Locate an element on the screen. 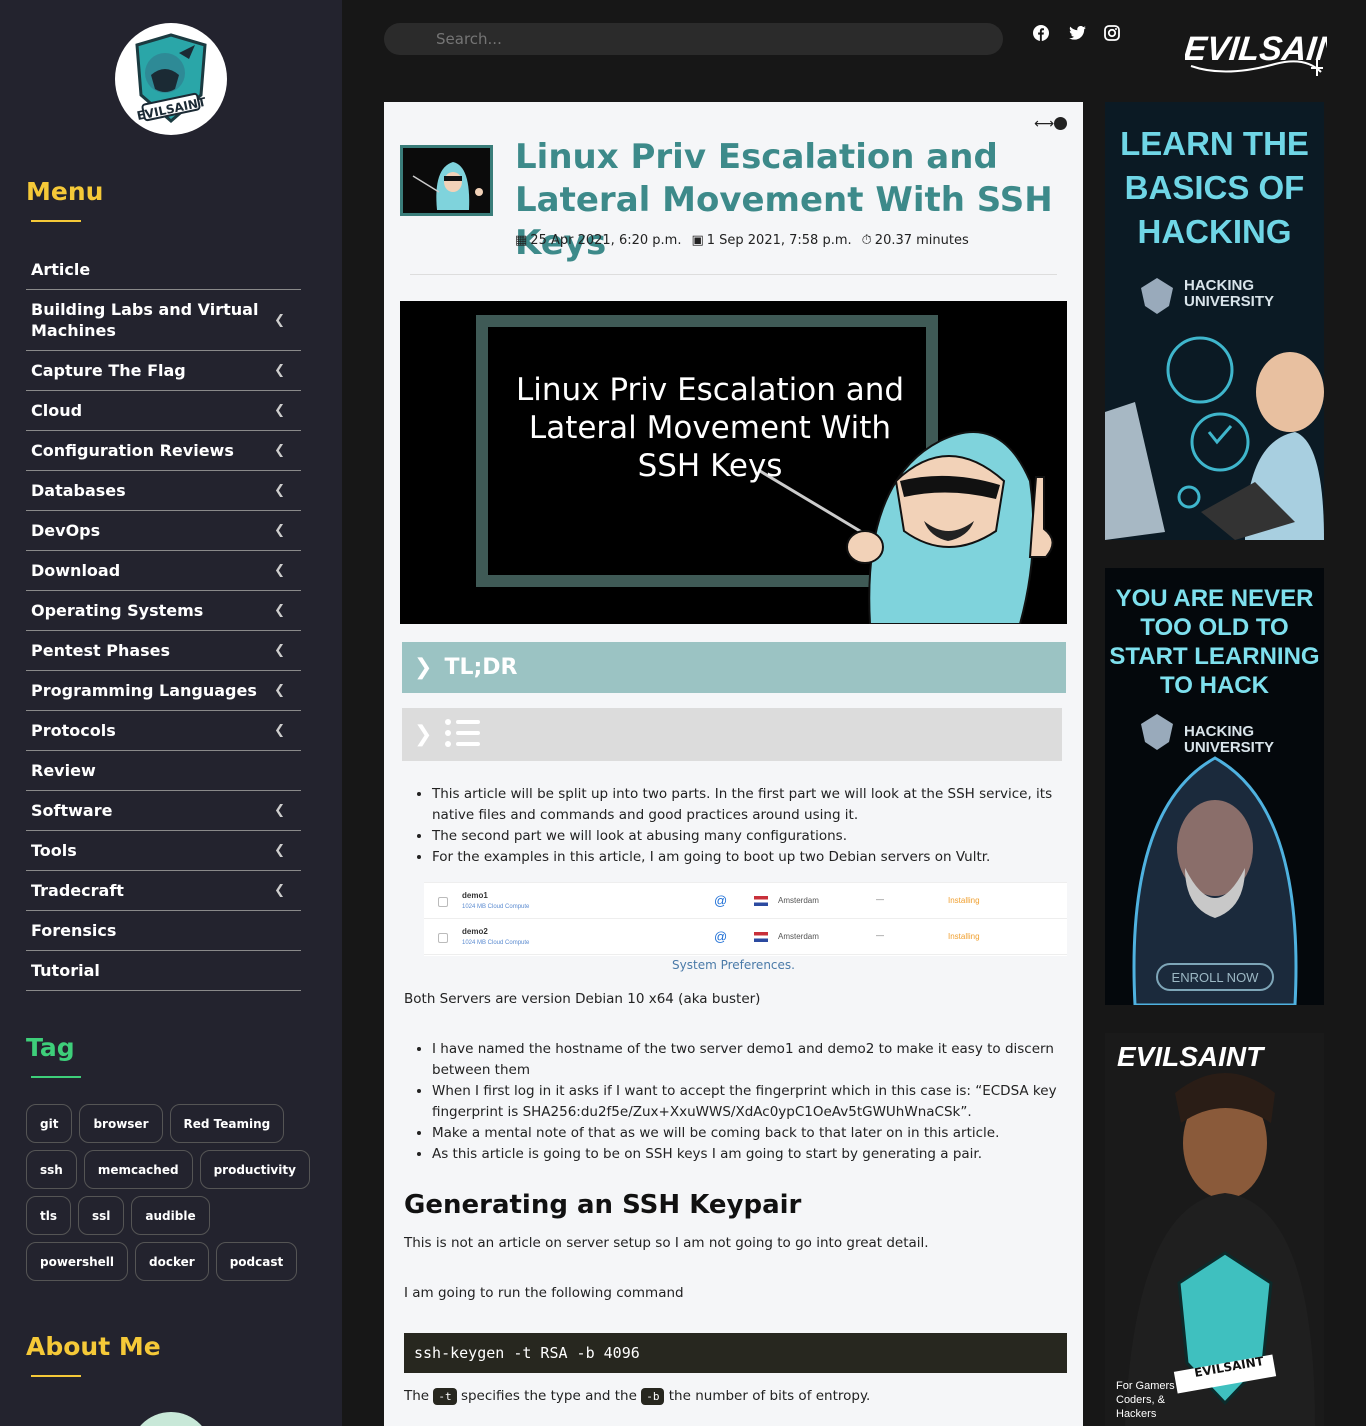 Image resolution: width=1366 pixels, height=1426 pixels. sidebar-menu-item: Programming Languages ❮ is located at coordinates (163, 691).